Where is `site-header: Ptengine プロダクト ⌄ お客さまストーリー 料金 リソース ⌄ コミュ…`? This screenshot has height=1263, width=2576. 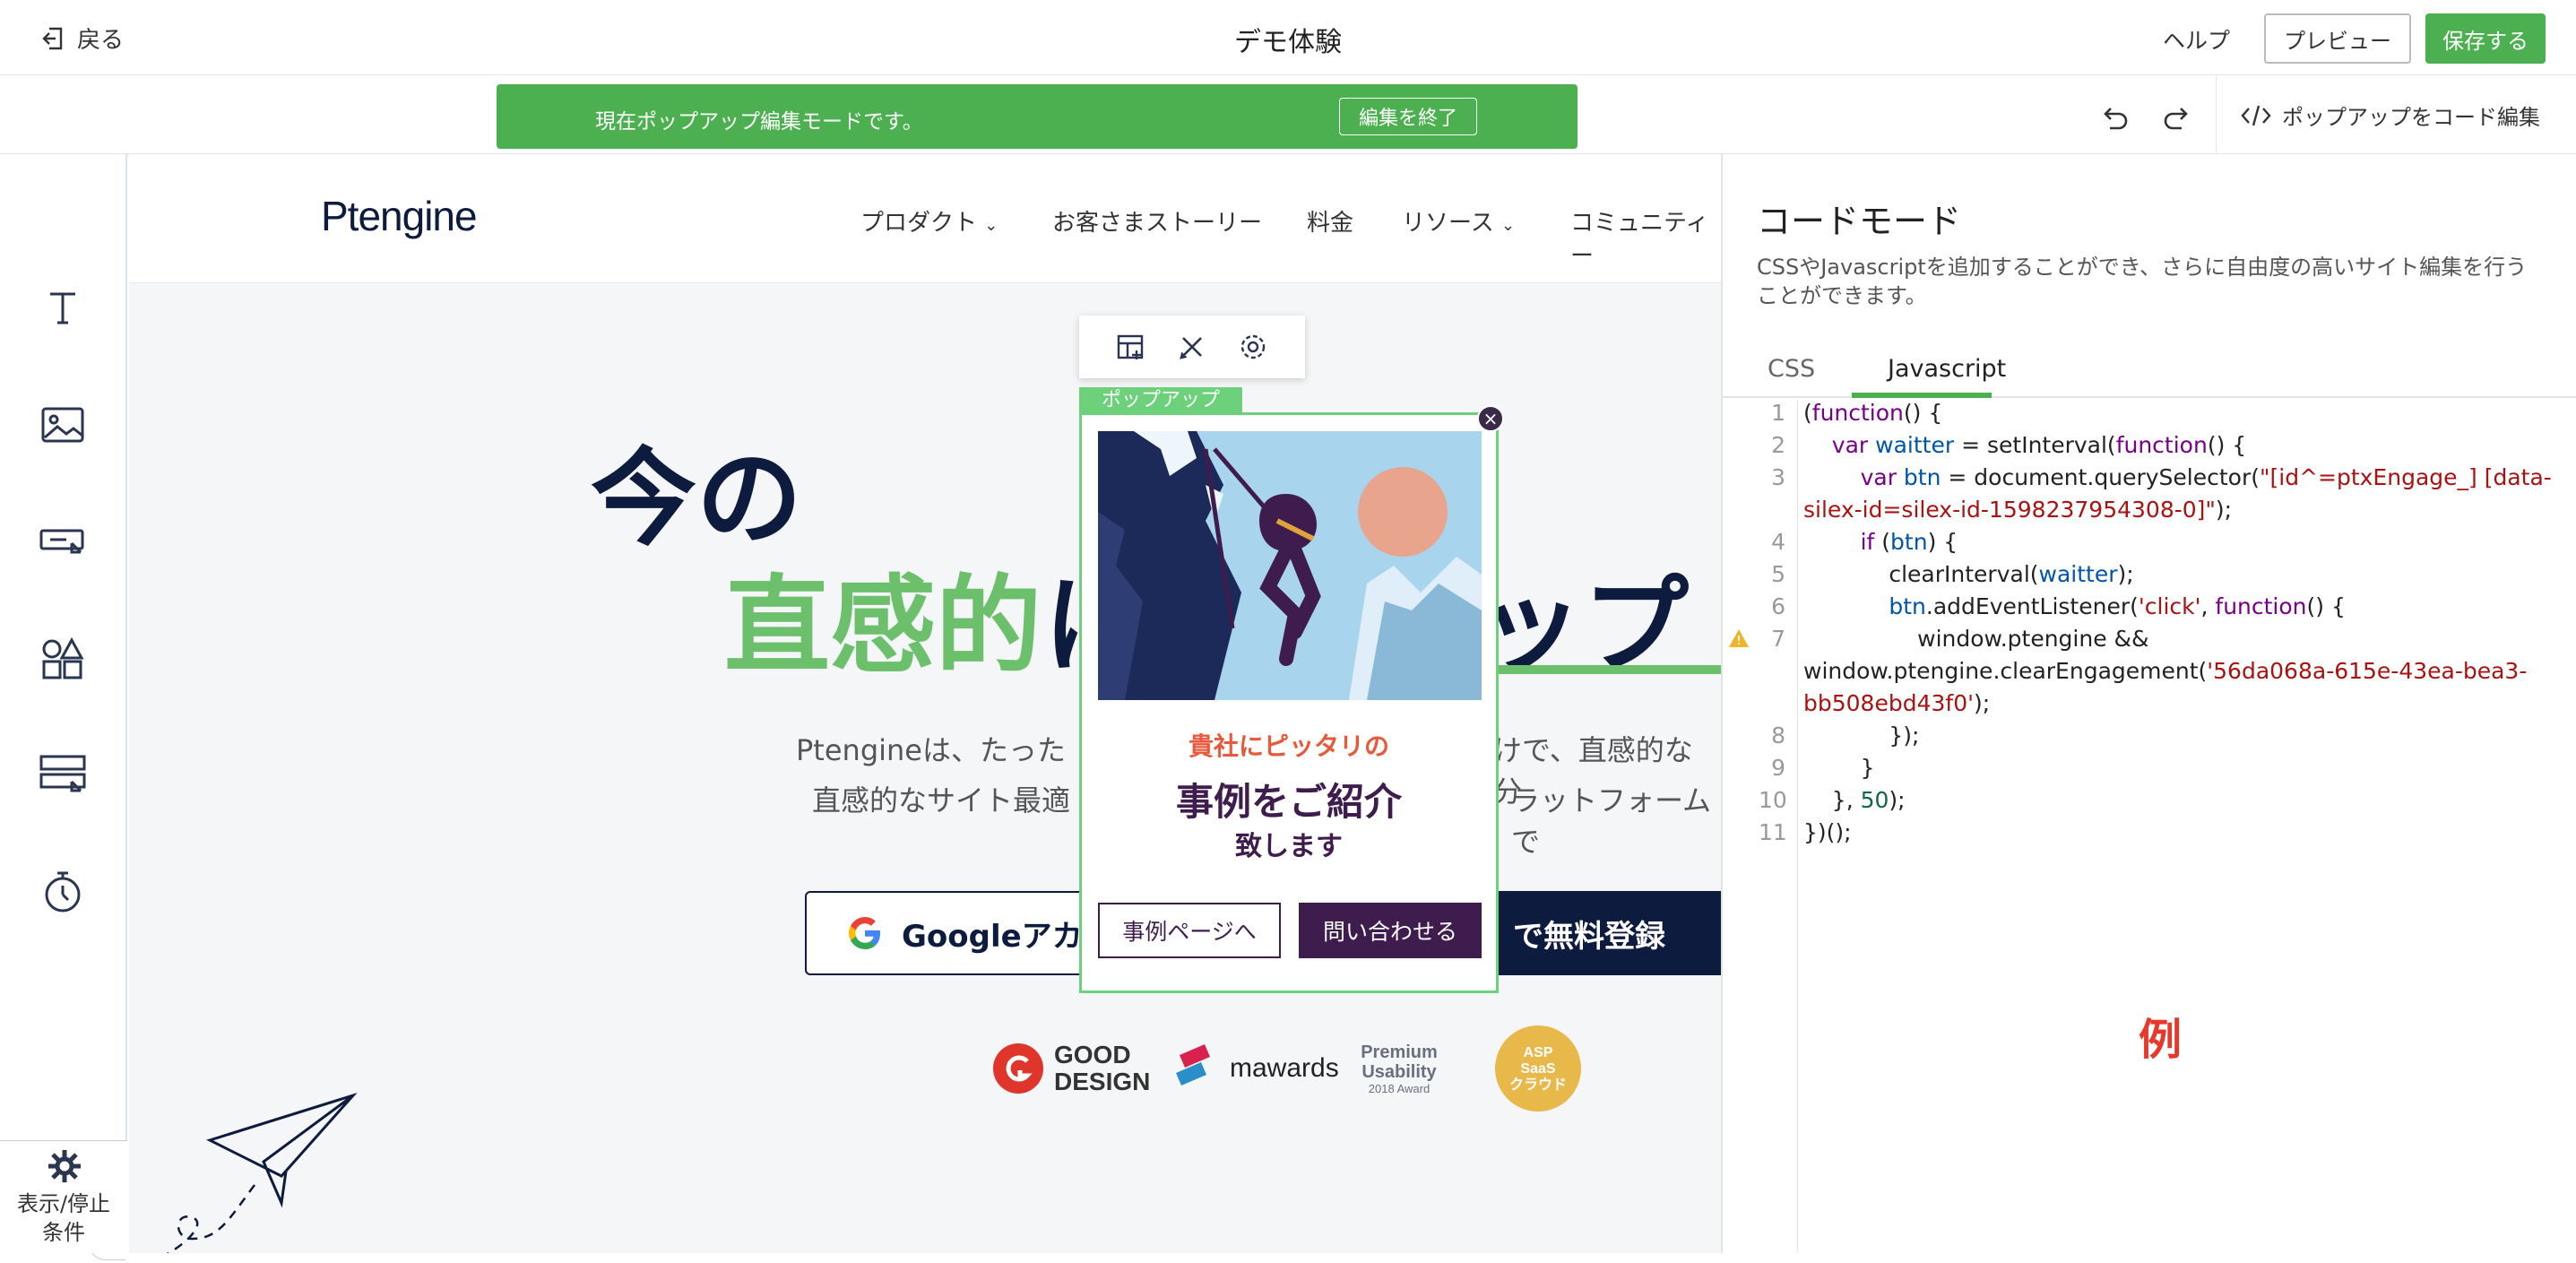 site-header: Ptengine プロダクト ⌄ お客さまストーリー 料金 リソース ⌄ コミュ… is located at coordinates (925, 218).